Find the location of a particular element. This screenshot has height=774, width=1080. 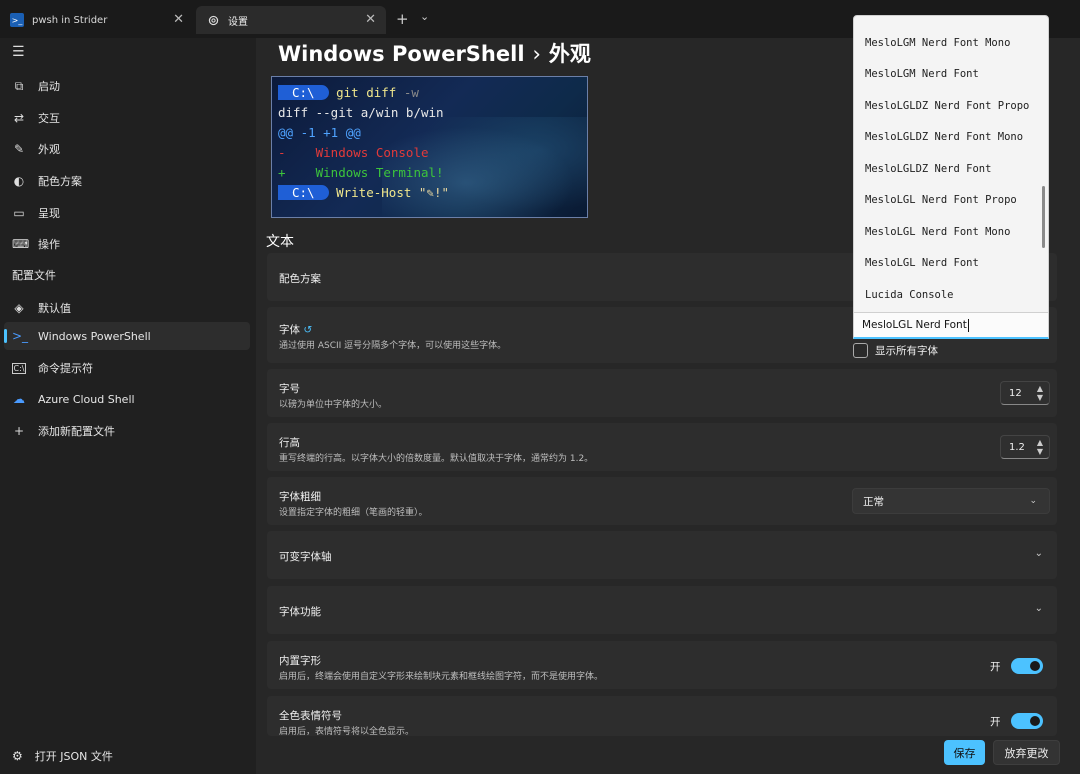

sidebar-item-rendering: ▭ 呈现 is located at coordinates (127, 213).